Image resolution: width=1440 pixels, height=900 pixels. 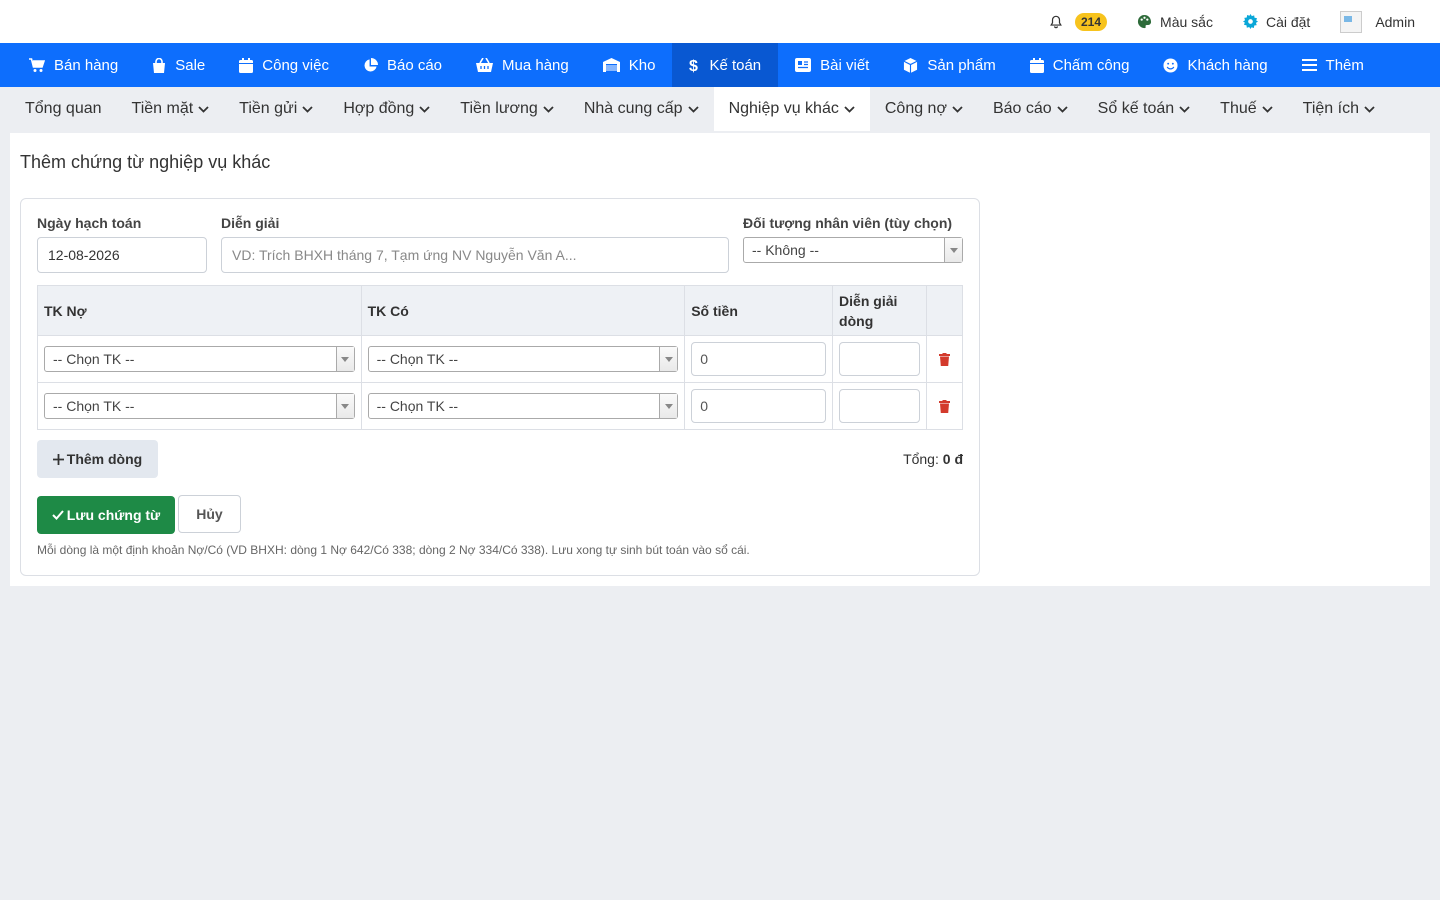 I want to click on notification-count-badge: 214, so click(x=1091, y=21).